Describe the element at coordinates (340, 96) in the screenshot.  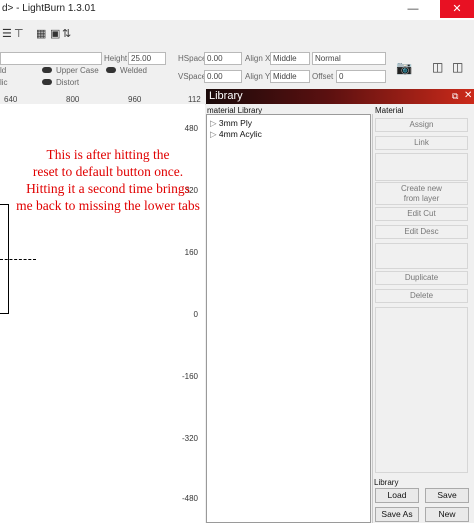
I see `library-title-bar: Library ⧉ ✕` at that location.